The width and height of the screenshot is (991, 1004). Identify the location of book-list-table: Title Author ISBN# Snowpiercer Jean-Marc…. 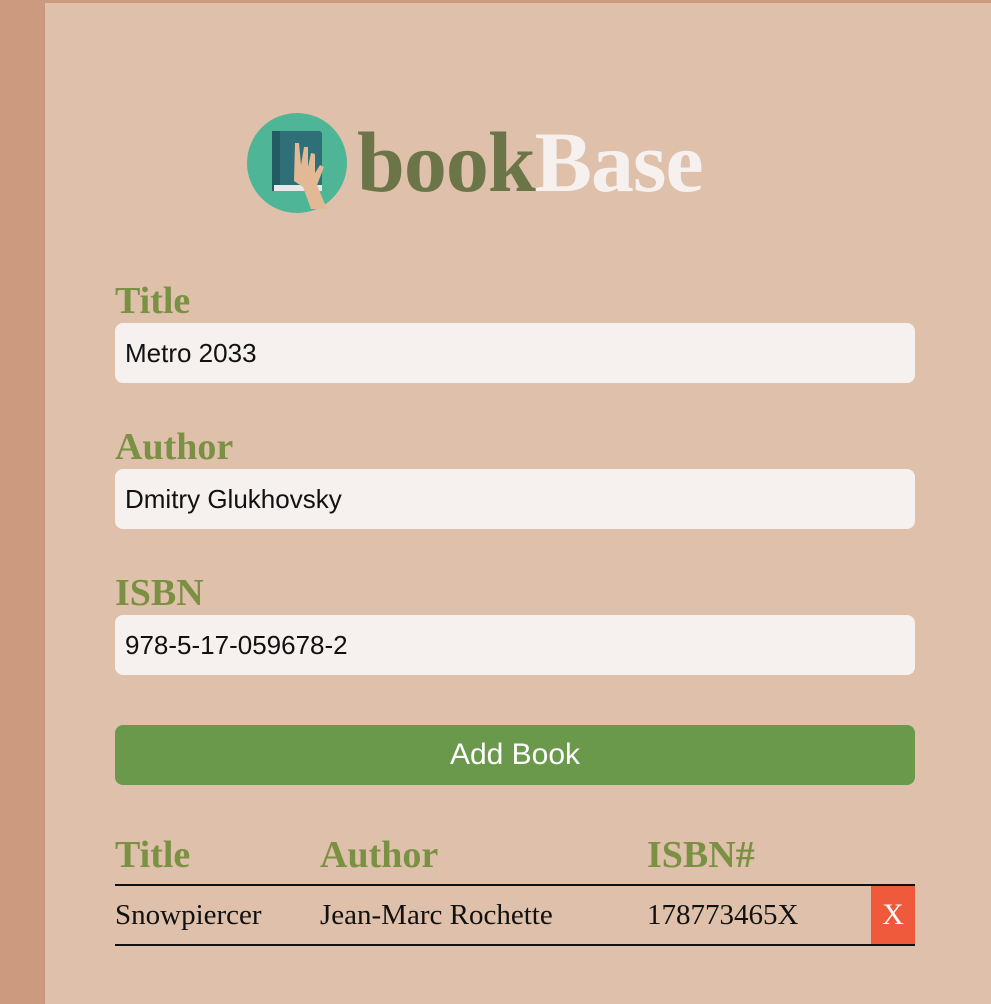
(515, 888).